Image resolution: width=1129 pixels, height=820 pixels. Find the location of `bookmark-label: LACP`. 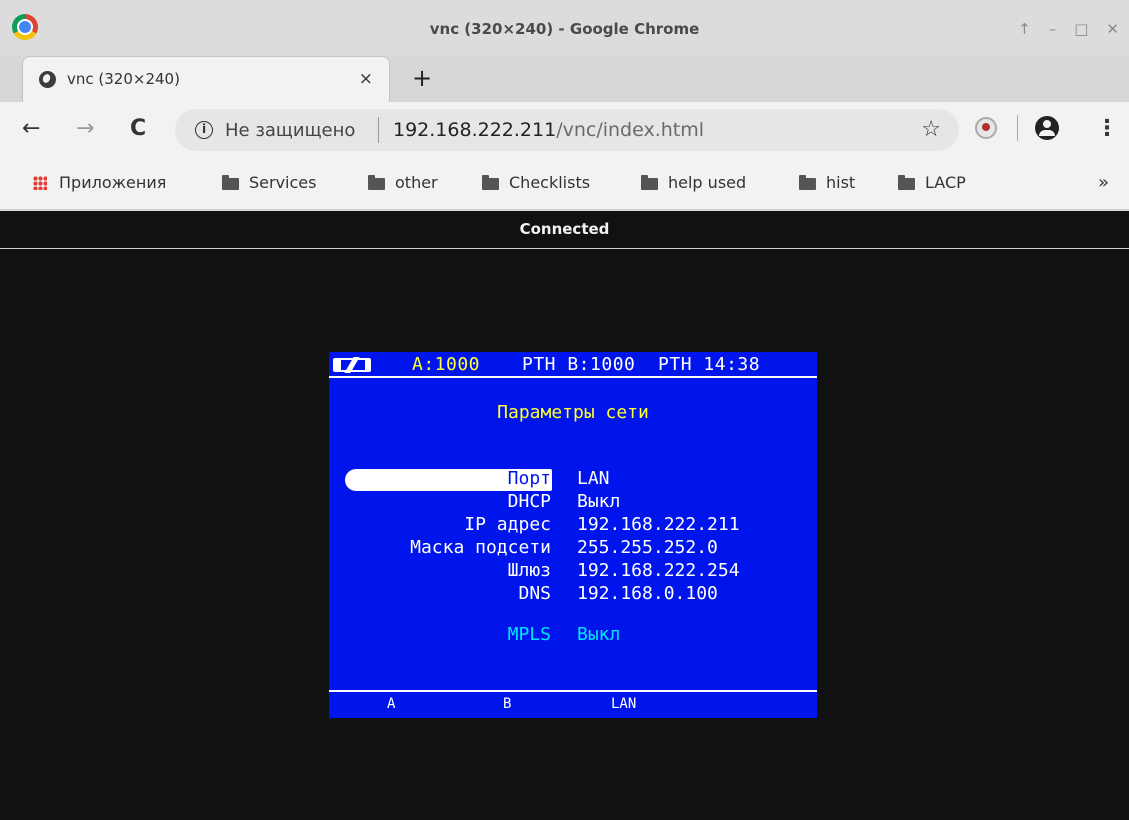

bookmark-label: LACP is located at coordinates (945, 182).